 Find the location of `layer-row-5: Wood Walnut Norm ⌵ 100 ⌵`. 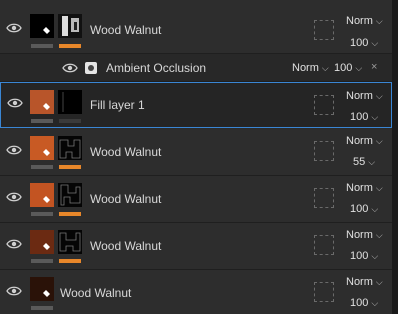

layer-row-5: Wood Walnut Norm ⌵ 100 ⌵ is located at coordinates (196, 246).